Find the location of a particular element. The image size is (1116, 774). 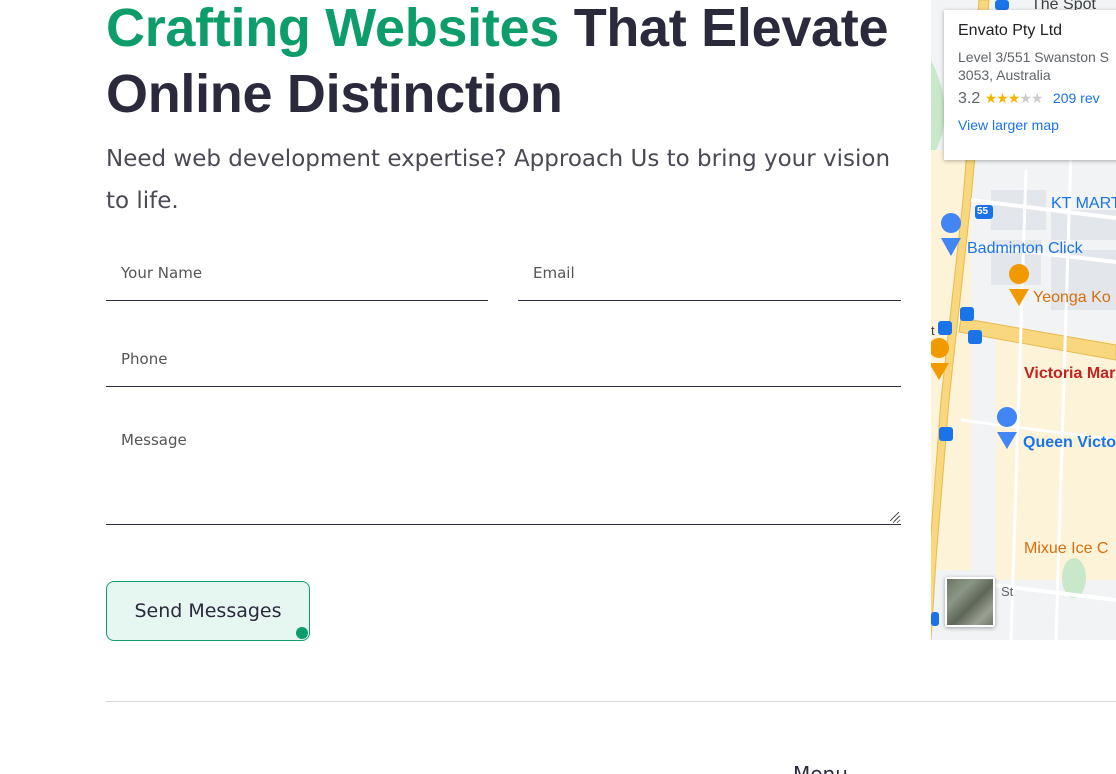

phone-field is located at coordinates (503, 359).